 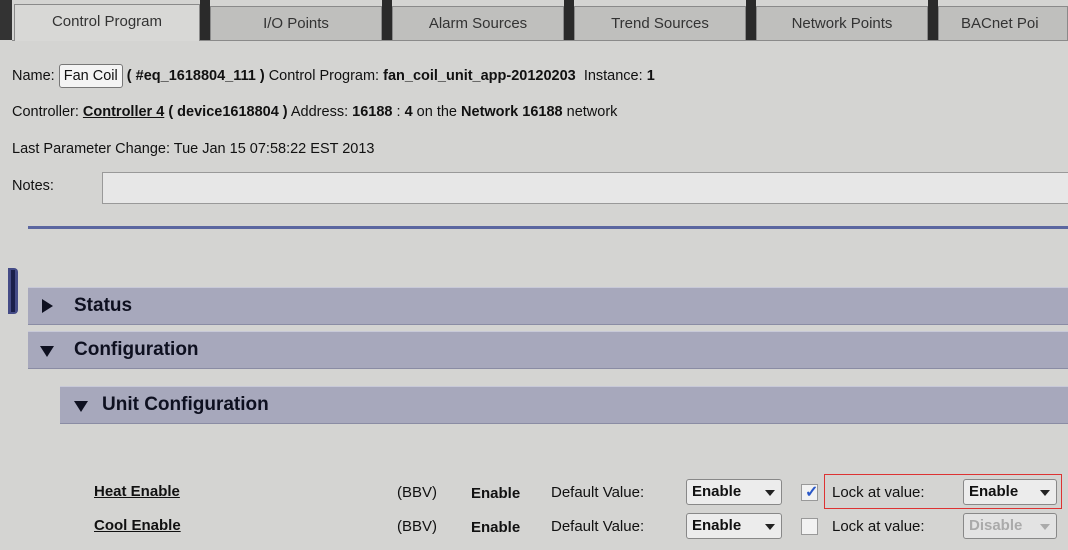 I want to click on lock-value-dropdown: Disable, so click(x=1010, y=526).